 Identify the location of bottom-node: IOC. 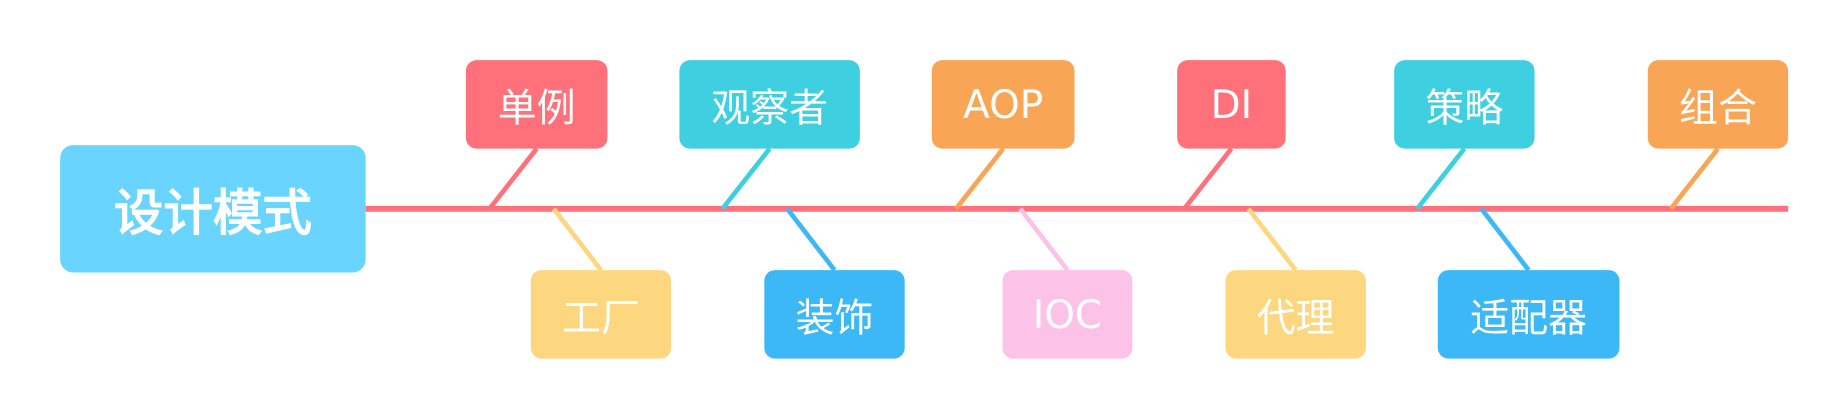
(1067, 314).